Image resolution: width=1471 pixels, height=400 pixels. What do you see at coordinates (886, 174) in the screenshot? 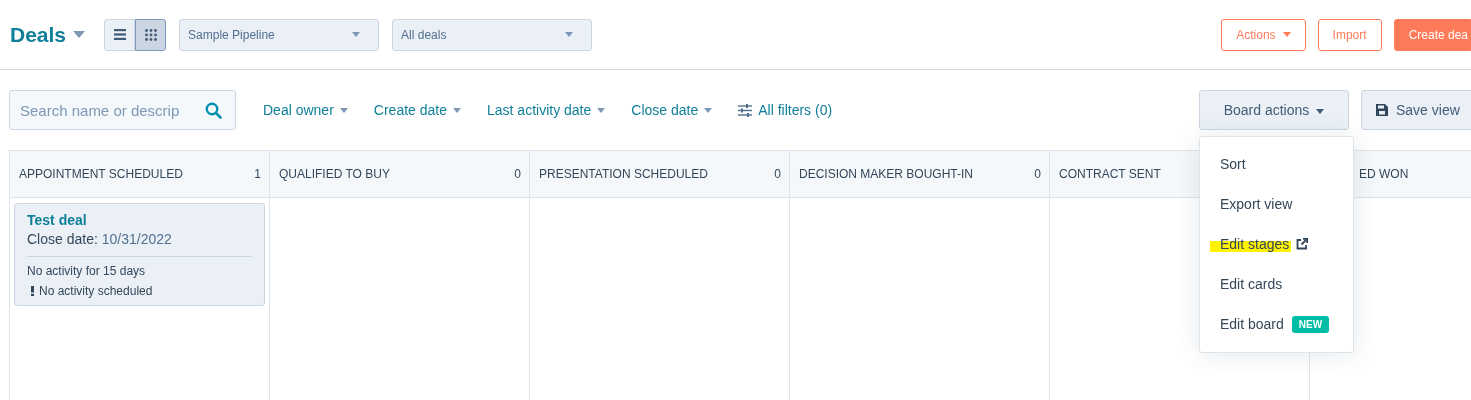
I see `column-title: DECISION MAKER BOUGHT-IN` at bounding box center [886, 174].